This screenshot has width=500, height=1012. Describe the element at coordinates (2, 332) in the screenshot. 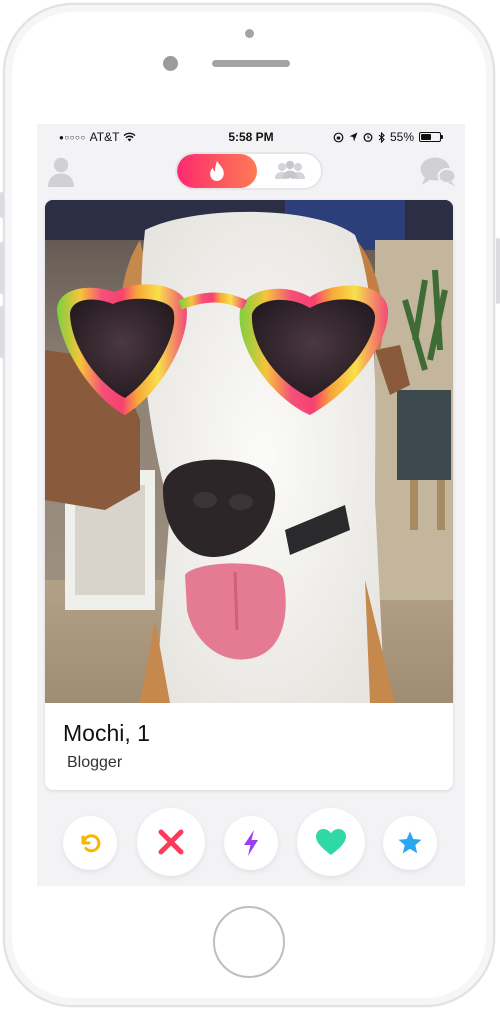

I see `volume-down-button` at that location.